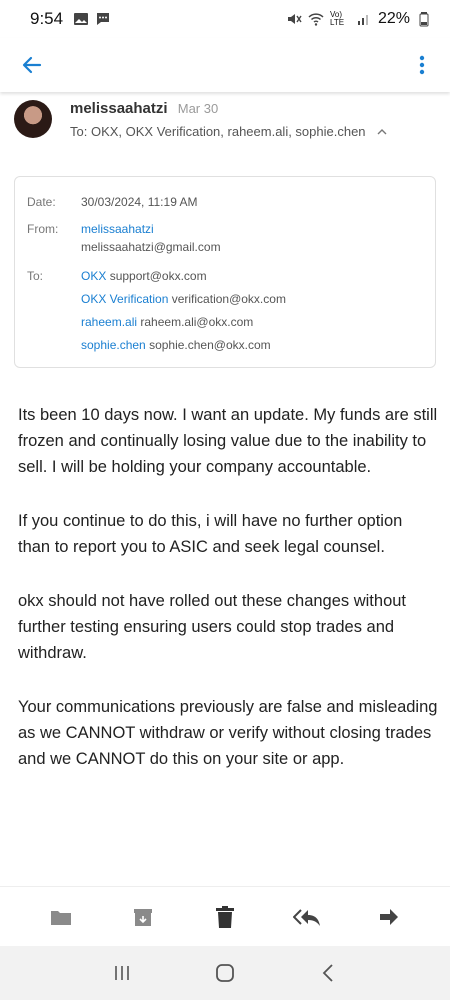  Describe the element at coordinates (41, 202) in the screenshot. I see `date-label: Date:` at that location.